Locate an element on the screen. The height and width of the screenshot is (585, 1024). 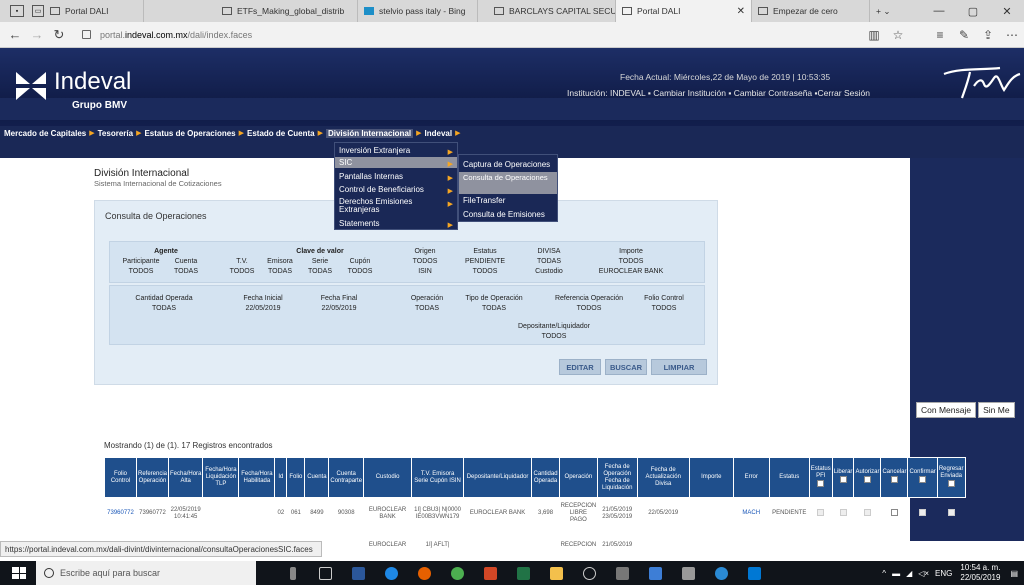
battery-icon: ▬ is located at coordinates (896, 573).